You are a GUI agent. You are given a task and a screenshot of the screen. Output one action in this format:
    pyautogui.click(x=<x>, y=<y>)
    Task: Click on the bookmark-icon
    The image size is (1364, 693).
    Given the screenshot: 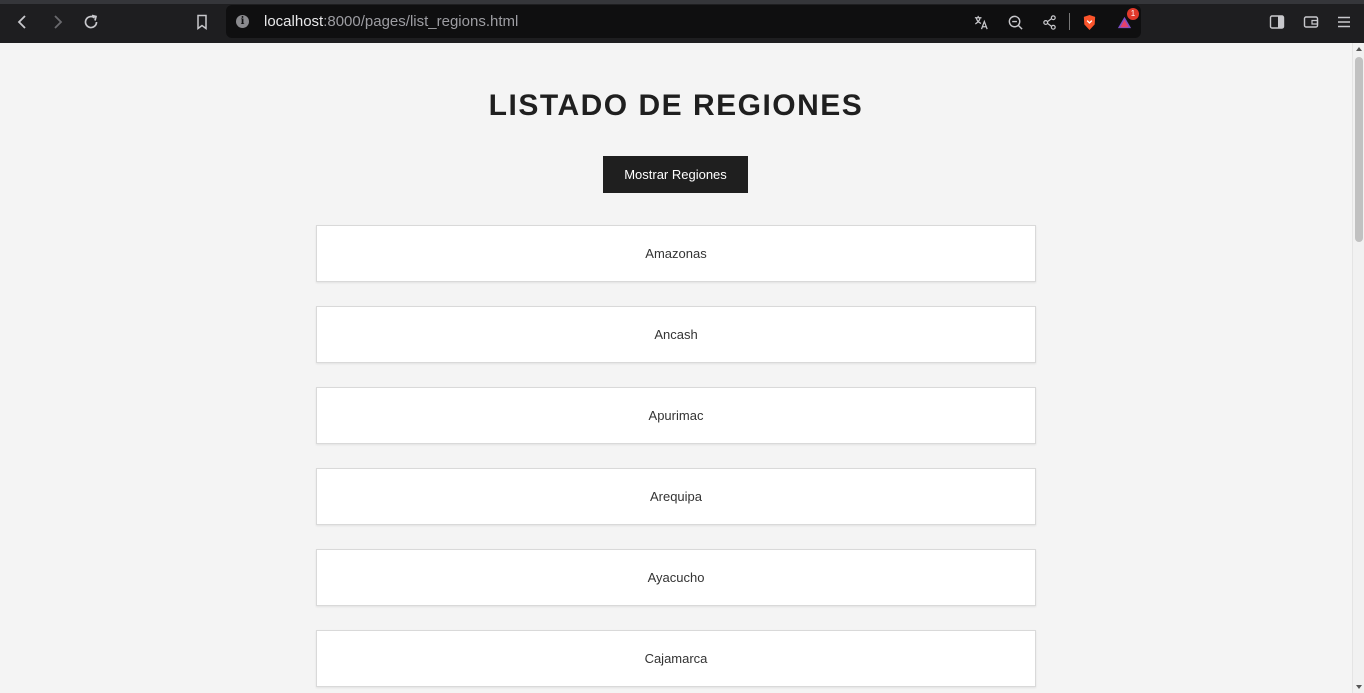 What is the action you would take?
    pyautogui.click(x=202, y=22)
    